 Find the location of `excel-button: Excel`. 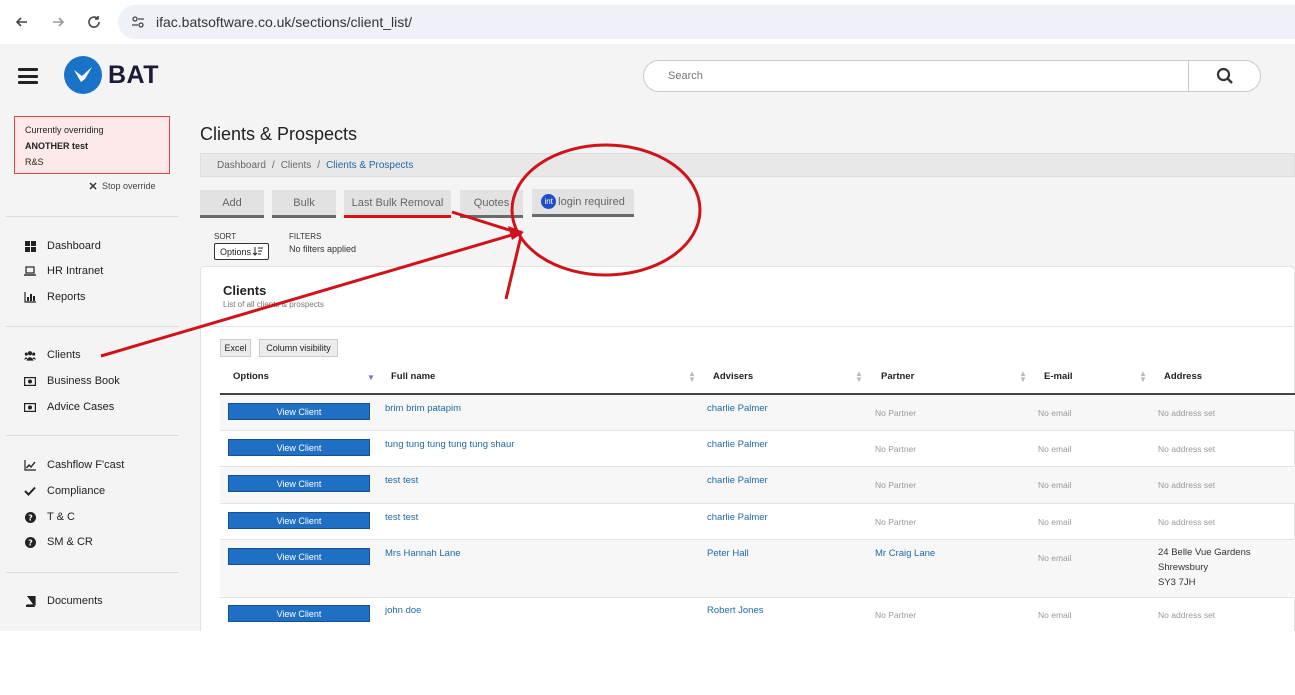

excel-button: Excel is located at coordinates (235, 348).